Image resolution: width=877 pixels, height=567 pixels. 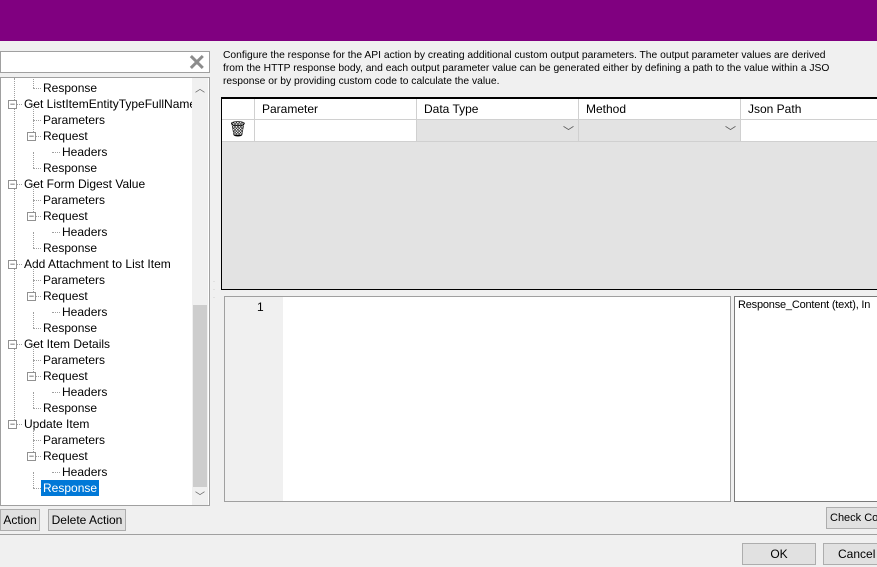 I want to click on splitter-grip: · · ·, so click(x=214, y=290).